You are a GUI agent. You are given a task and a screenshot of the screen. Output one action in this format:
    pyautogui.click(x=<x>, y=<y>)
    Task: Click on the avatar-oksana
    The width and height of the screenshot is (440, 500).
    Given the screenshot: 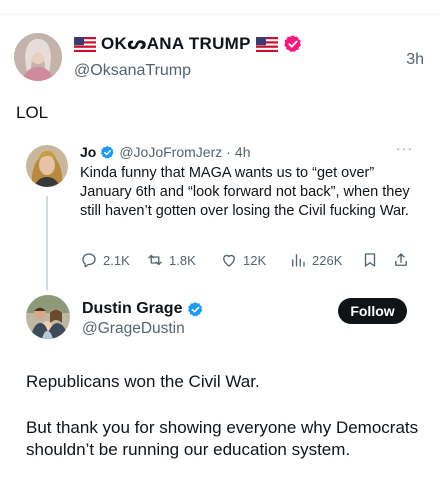 What is the action you would take?
    pyautogui.click(x=38, y=57)
    